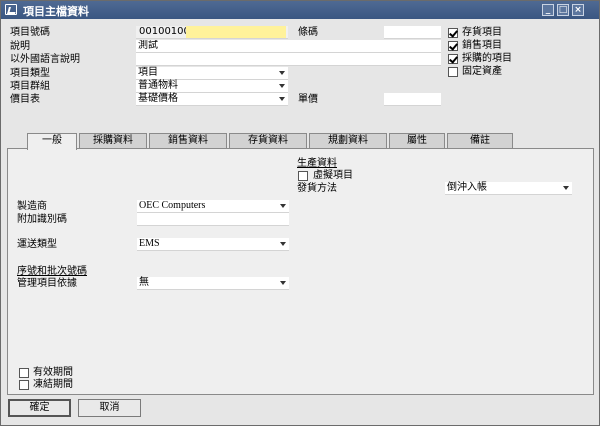  Describe the element at coordinates (39, 408) in the screenshot. I see `ok-button: 確定` at that location.